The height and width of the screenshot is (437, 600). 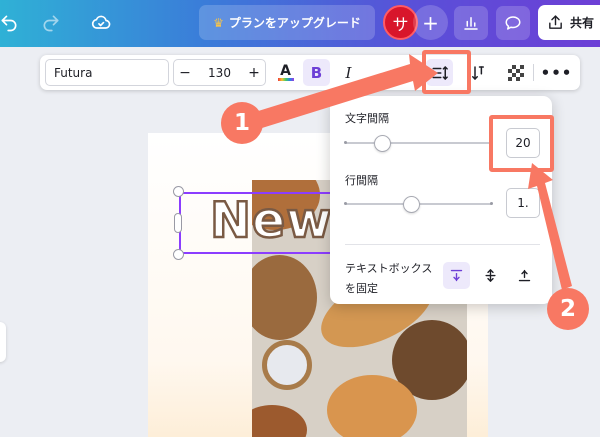 I want to click on salt-bowl-shape, so click(x=287, y=365).